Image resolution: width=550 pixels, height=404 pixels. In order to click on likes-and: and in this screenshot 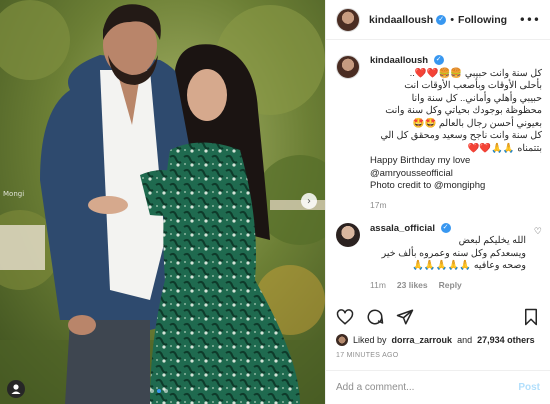, I will do `click(465, 340)`.